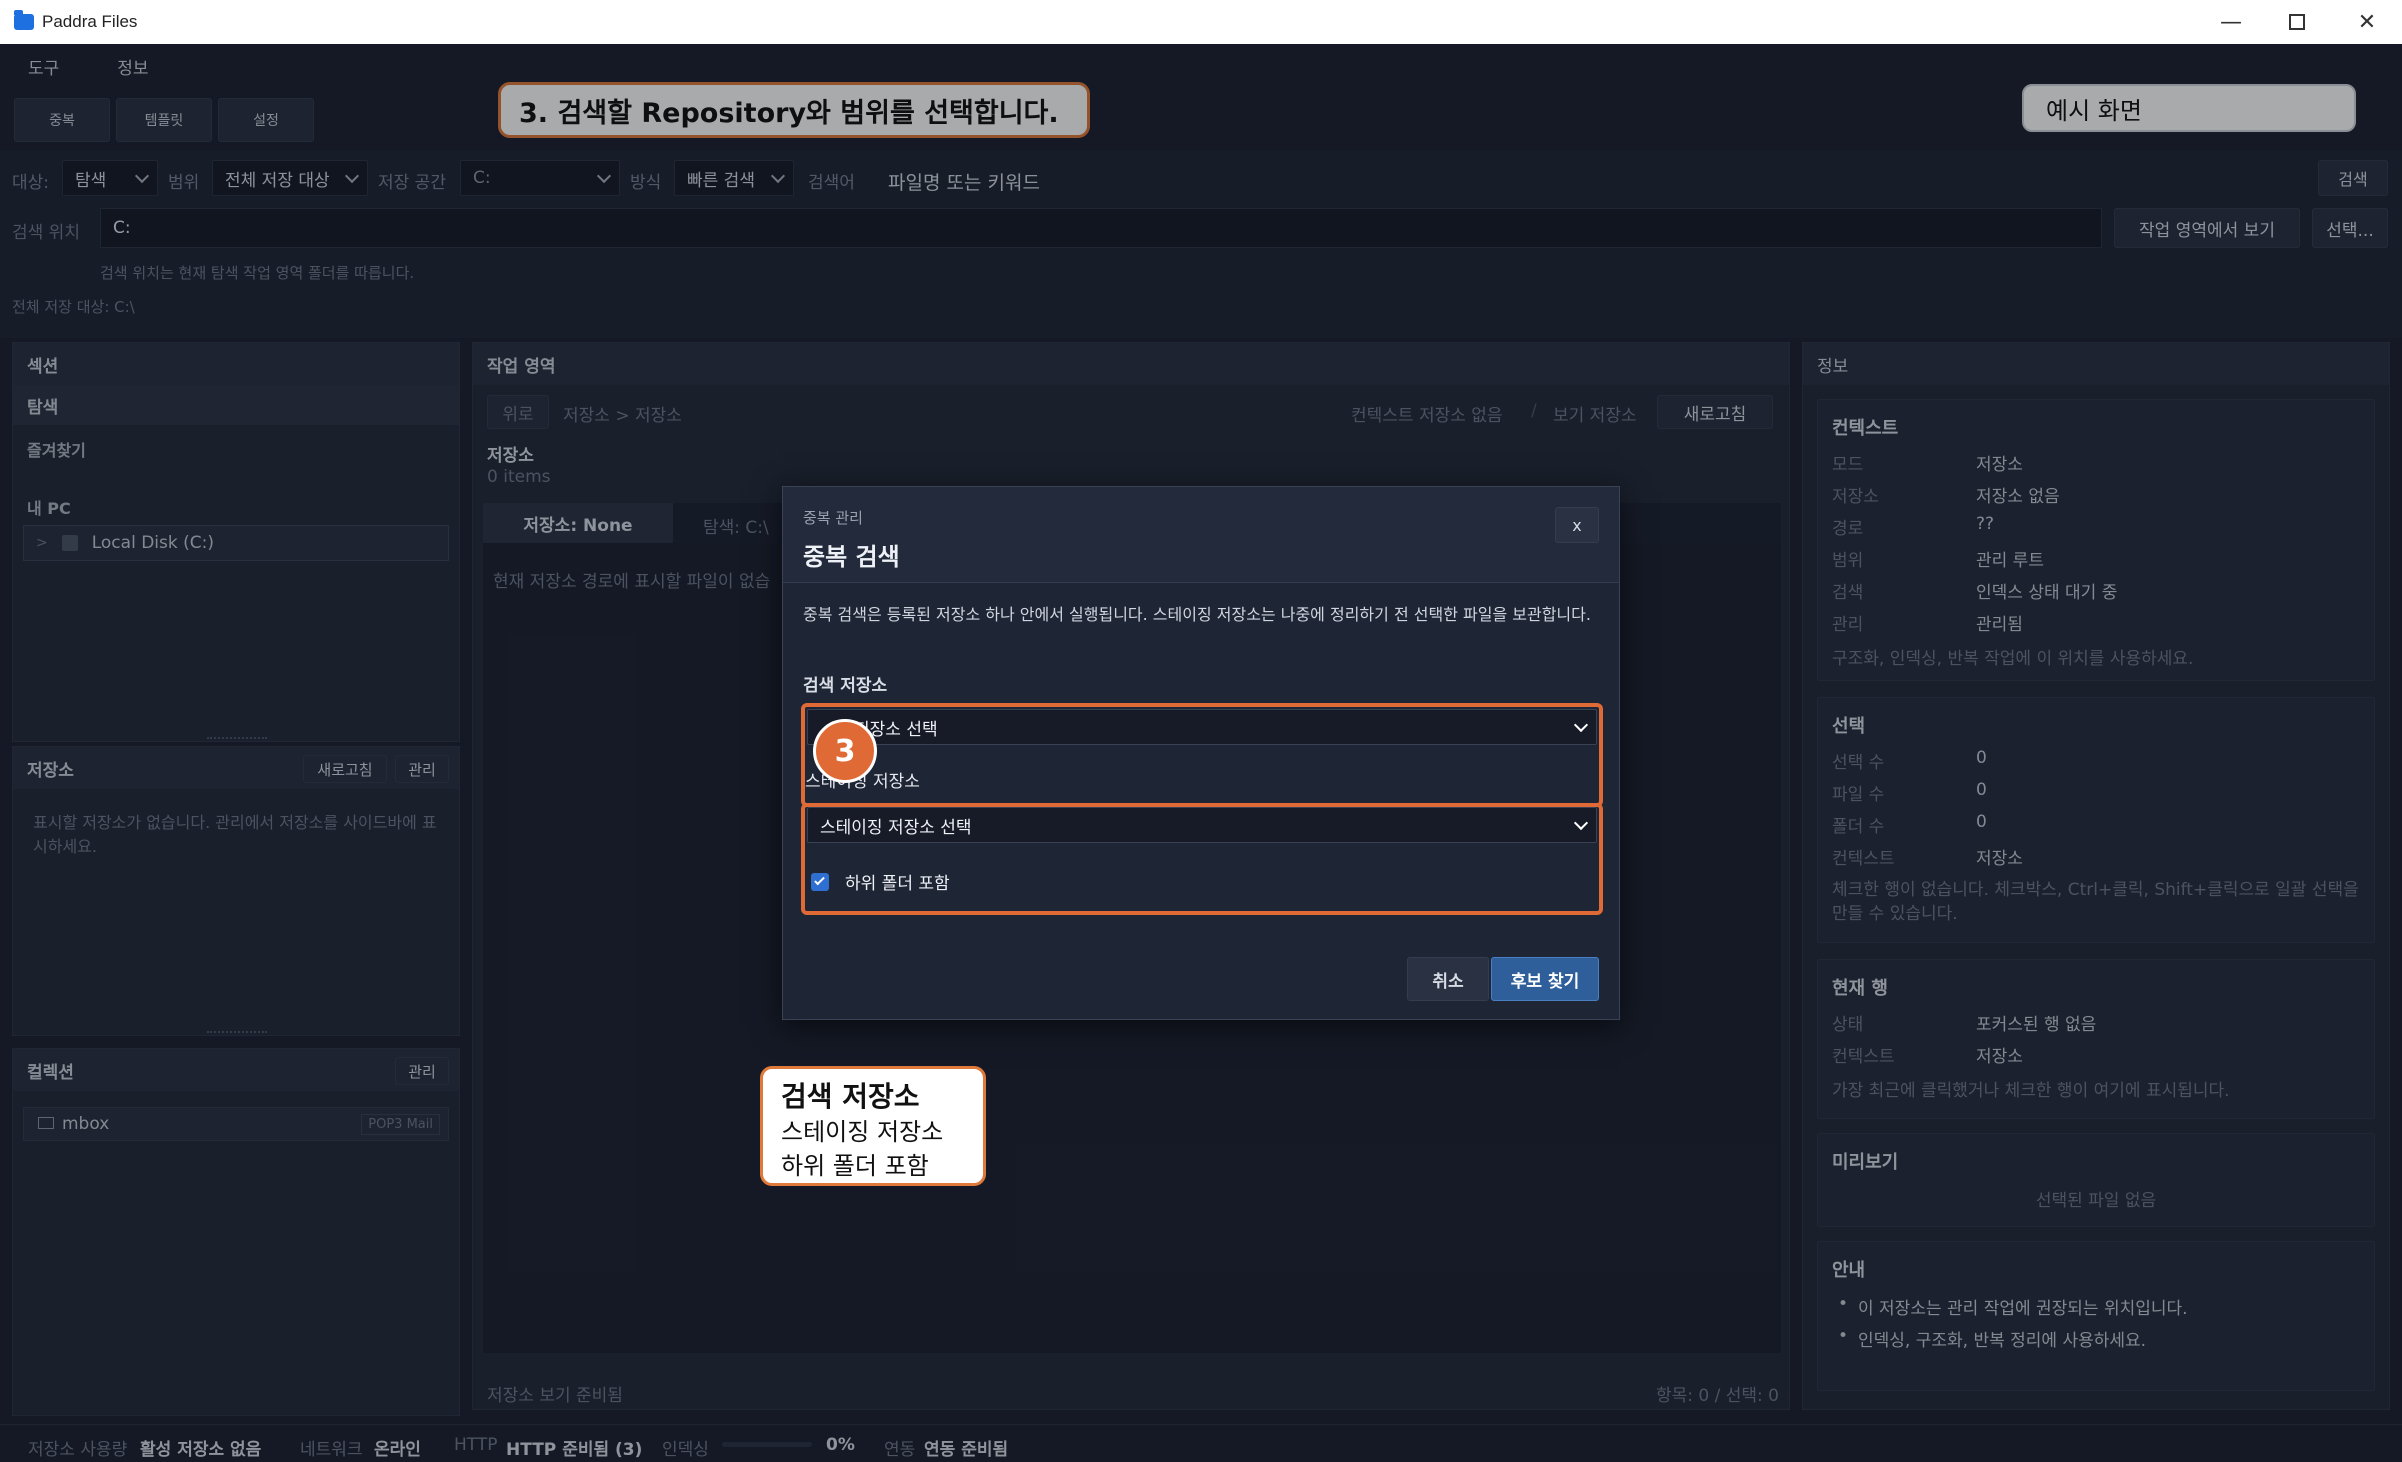  What do you see at coordinates (1545, 979) in the screenshot?
I see `find-candidates-button: 후보 찾기` at bounding box center [1545, 979].